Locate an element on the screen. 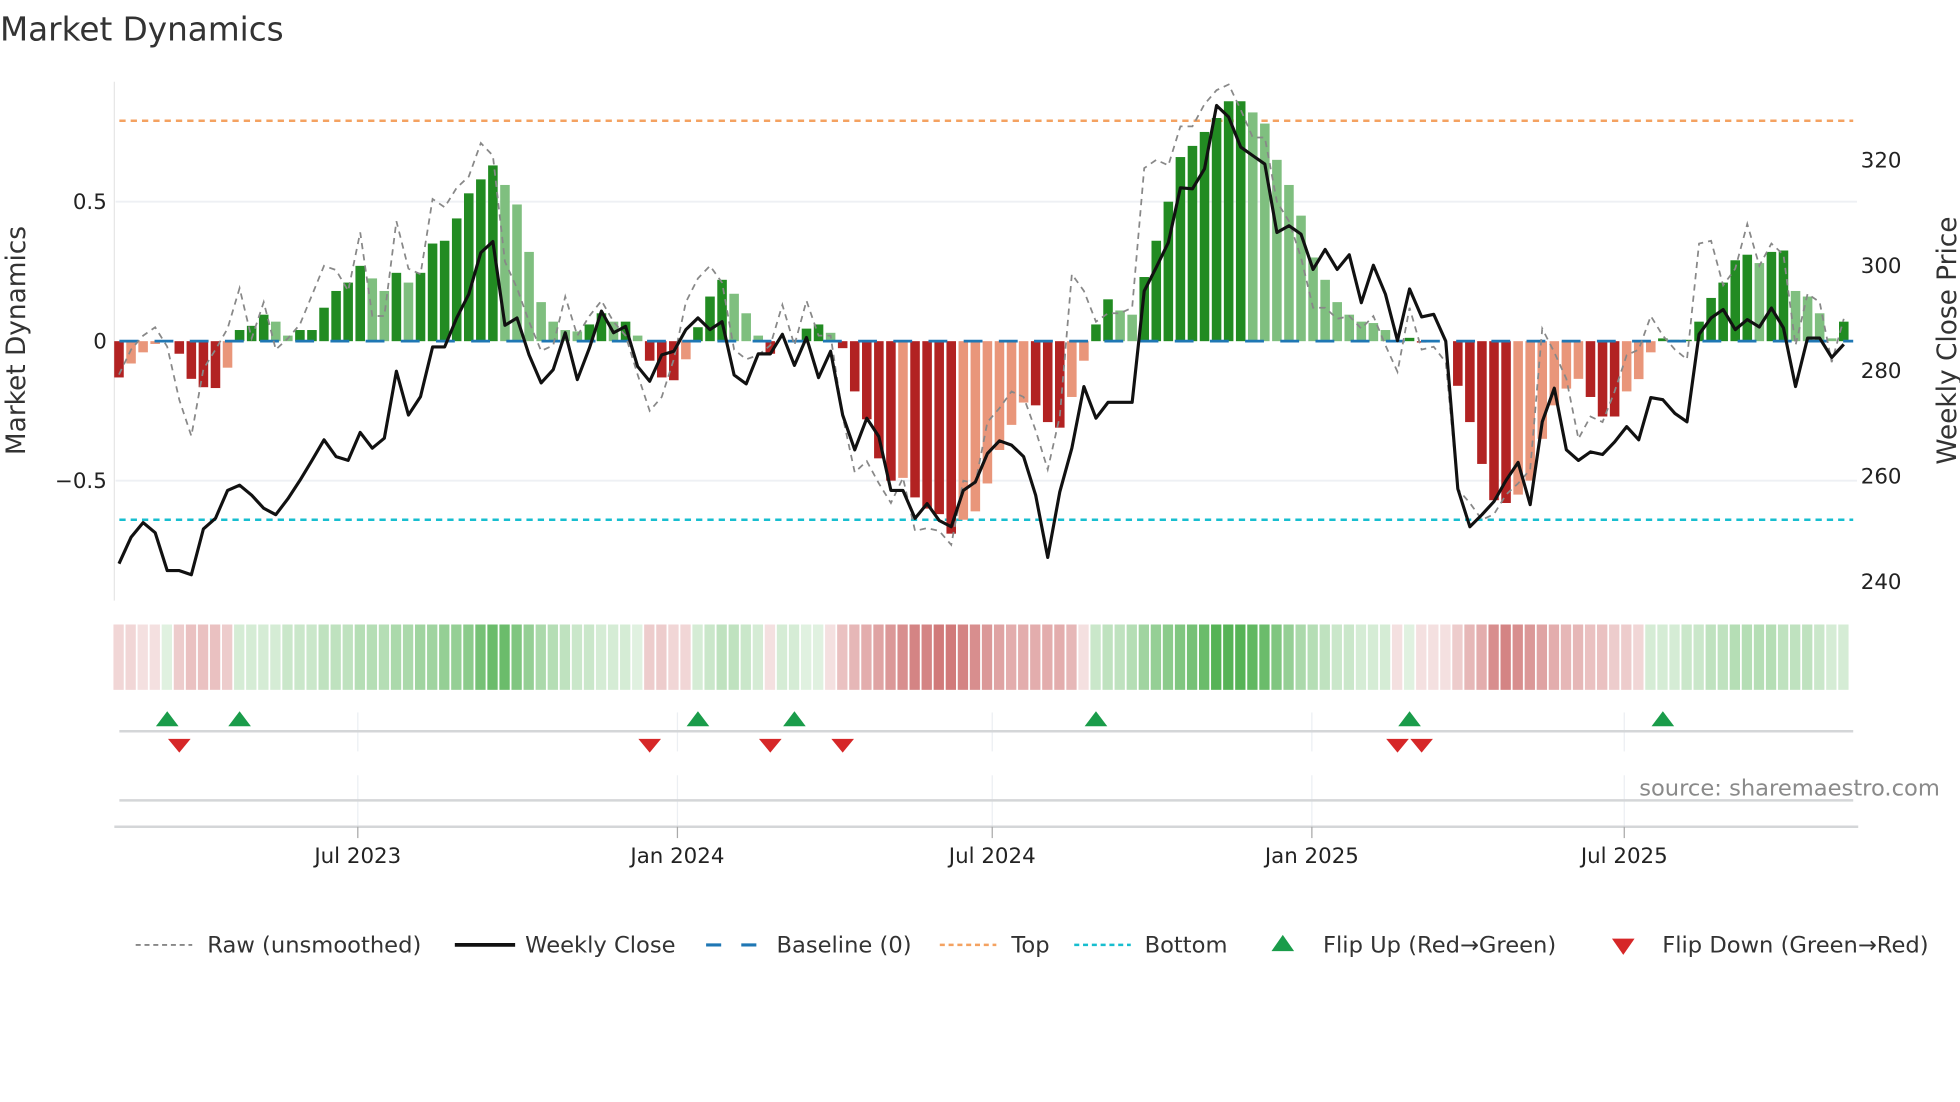 Image resolution: width=1960 pixels, height=1102 pixels. left-tick-label: 0 is located at coordinates (100, 342).